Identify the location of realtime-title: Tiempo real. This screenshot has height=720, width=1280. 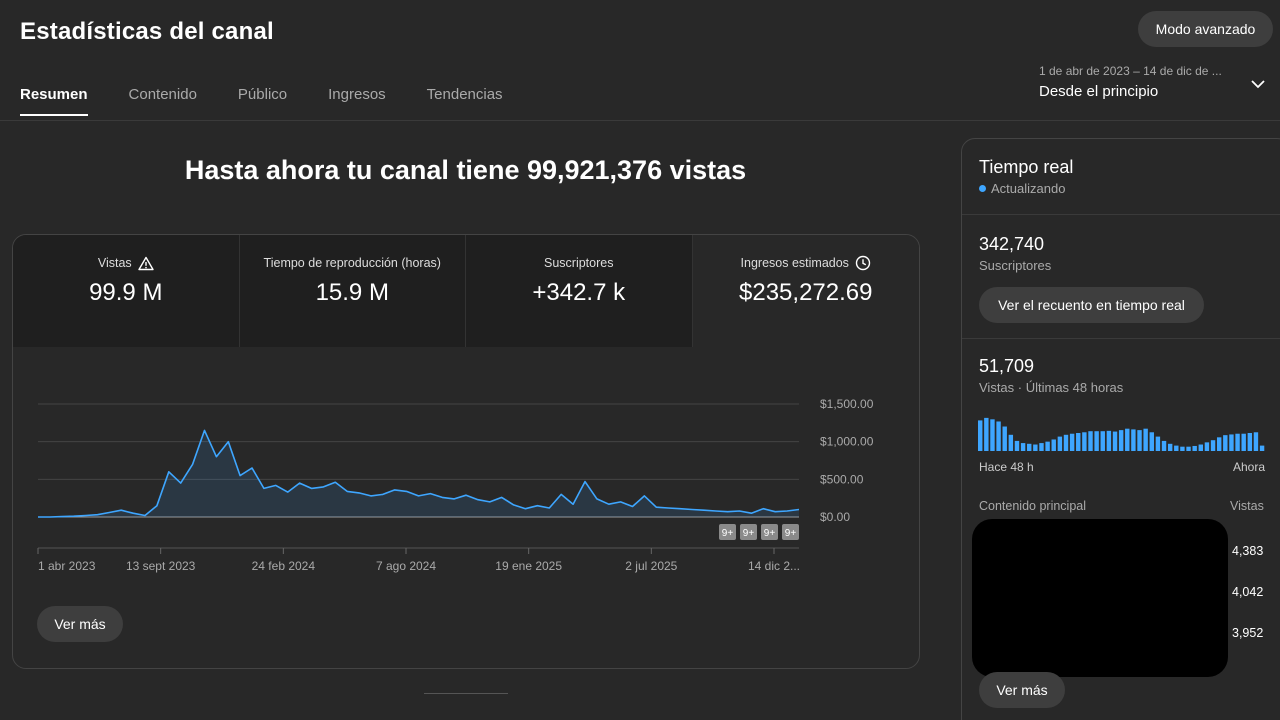
(1026, 167).